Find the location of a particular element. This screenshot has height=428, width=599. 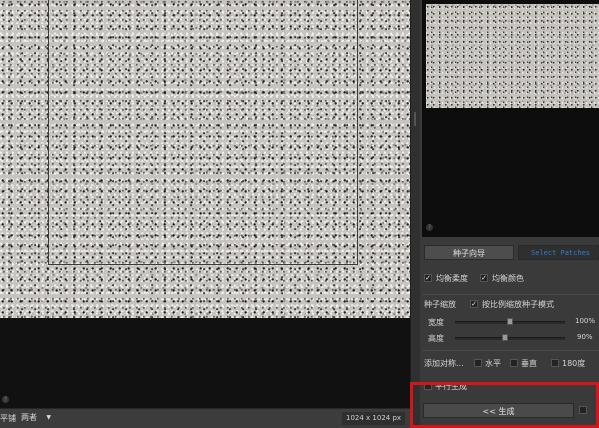

height-slider-track is located at coordinates (510, 338).